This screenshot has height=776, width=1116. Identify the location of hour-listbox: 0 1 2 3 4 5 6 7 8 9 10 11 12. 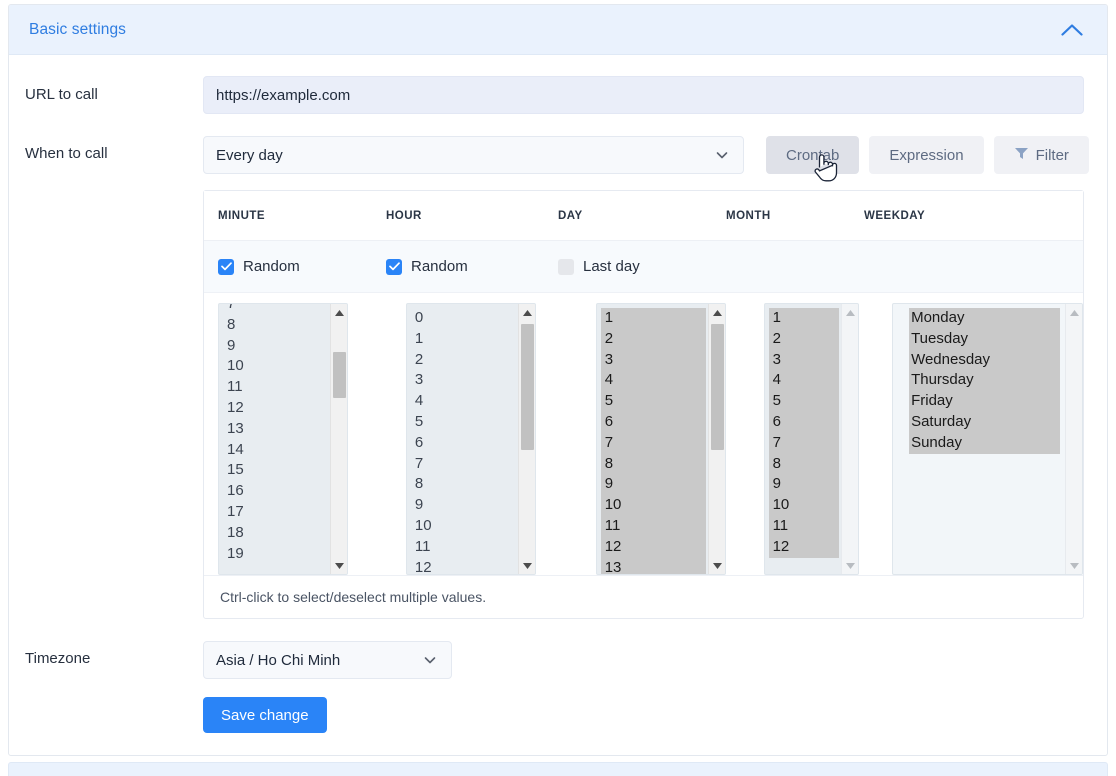
(470, 439).